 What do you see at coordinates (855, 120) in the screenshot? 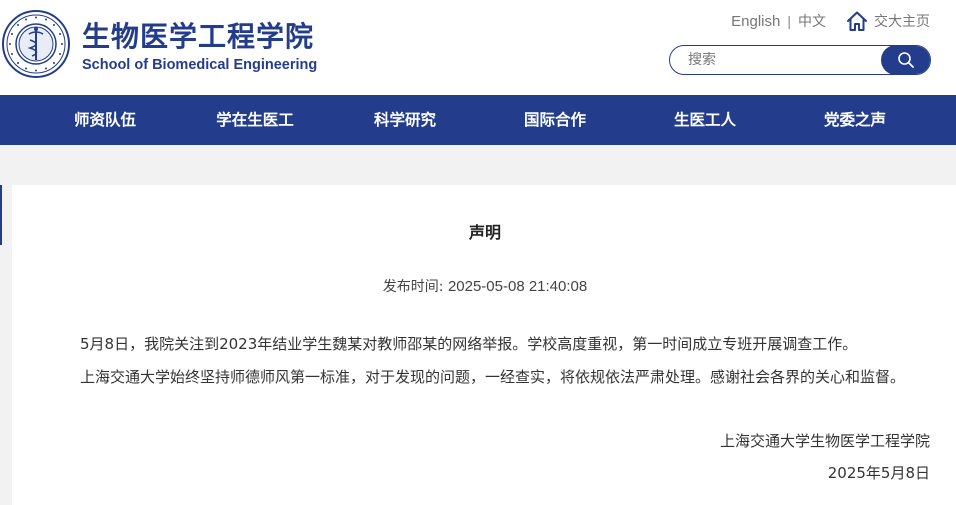
I see `nav-item-party: 党委之声` at bounding box center [855, 120].